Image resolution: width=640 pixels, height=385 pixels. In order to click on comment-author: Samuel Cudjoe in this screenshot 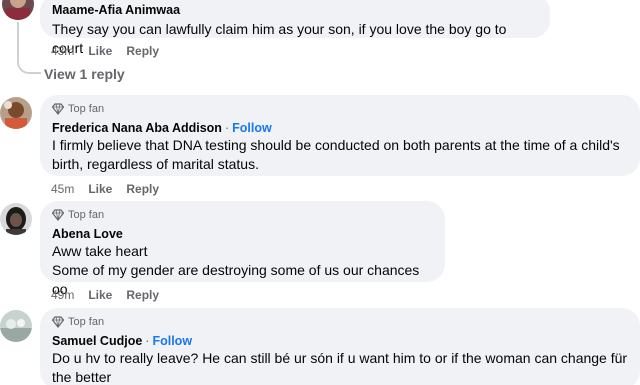, I will do `click(97, 341)`.